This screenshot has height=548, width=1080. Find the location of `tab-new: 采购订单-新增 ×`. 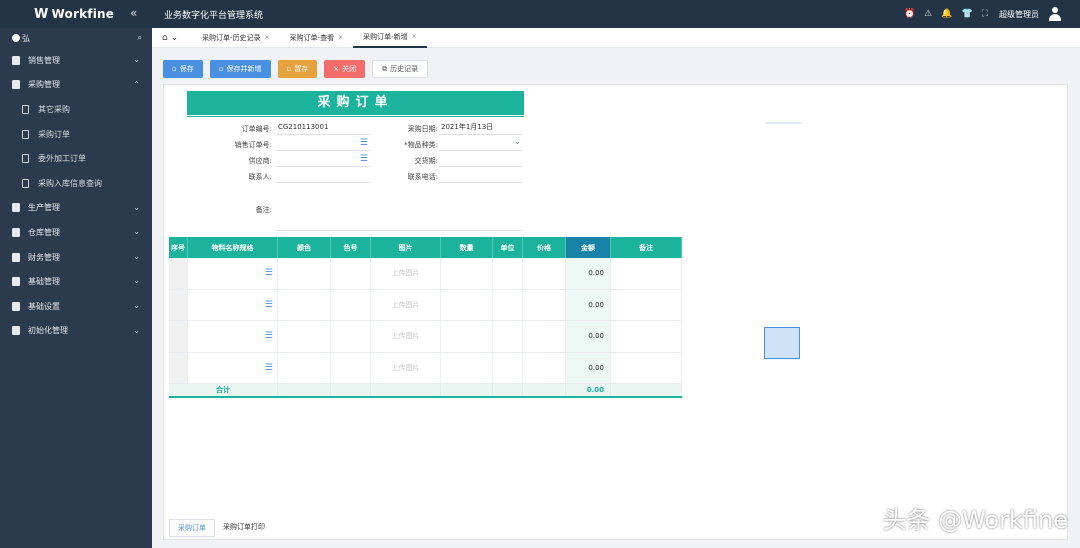

tab-new: 采购订单-新增 × is located at coordinates (390, 38).